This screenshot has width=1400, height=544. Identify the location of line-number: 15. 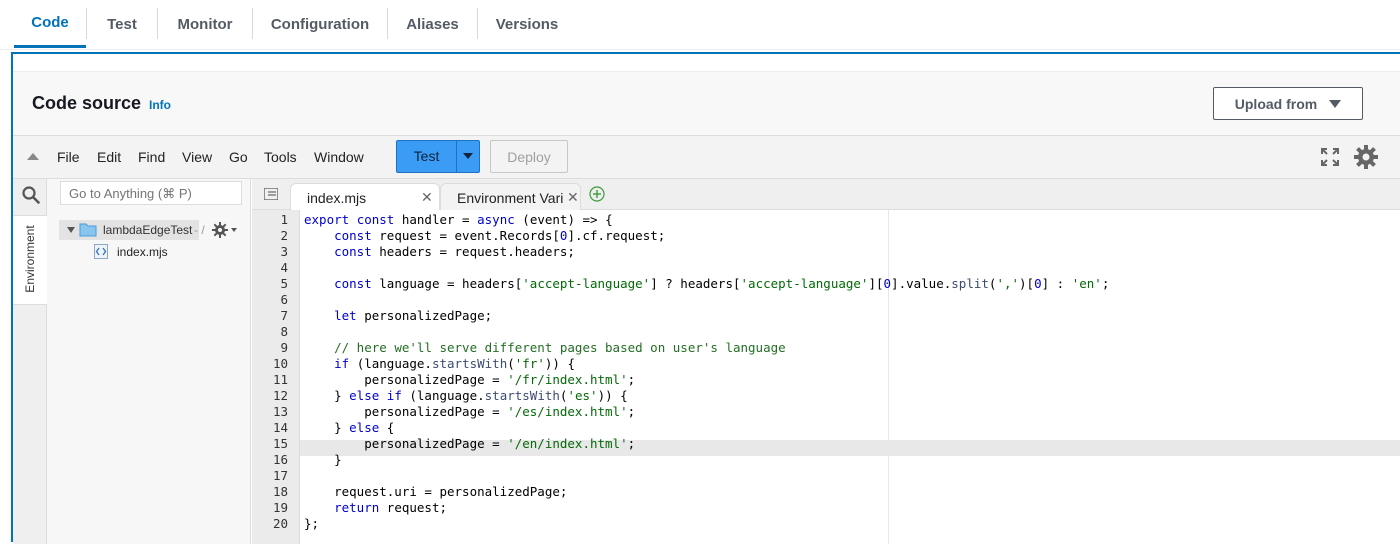
(280, 443).